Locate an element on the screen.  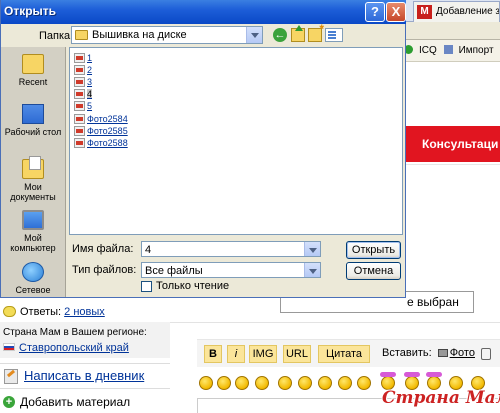
file-item: 3 is located at coordinates (82, 82).